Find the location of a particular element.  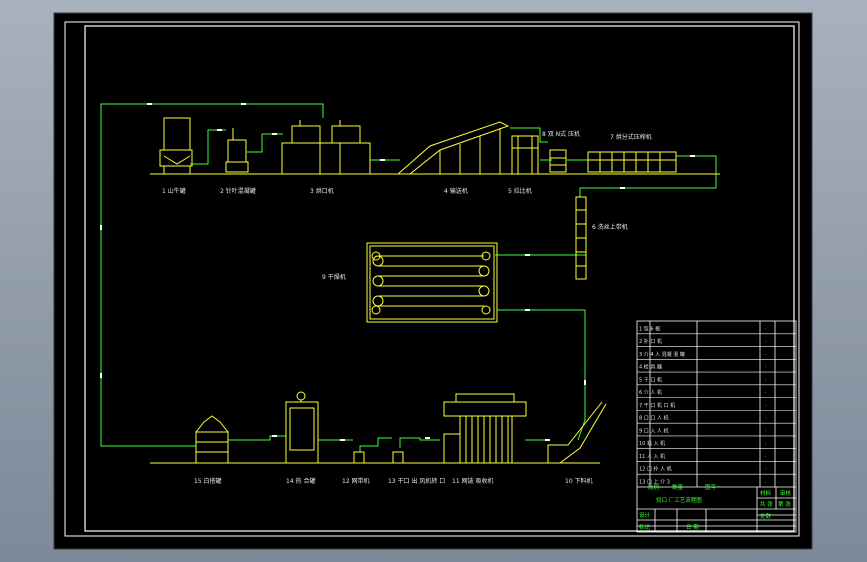

label-14: 14 热 合罐 is located at coordinates (300, 481).